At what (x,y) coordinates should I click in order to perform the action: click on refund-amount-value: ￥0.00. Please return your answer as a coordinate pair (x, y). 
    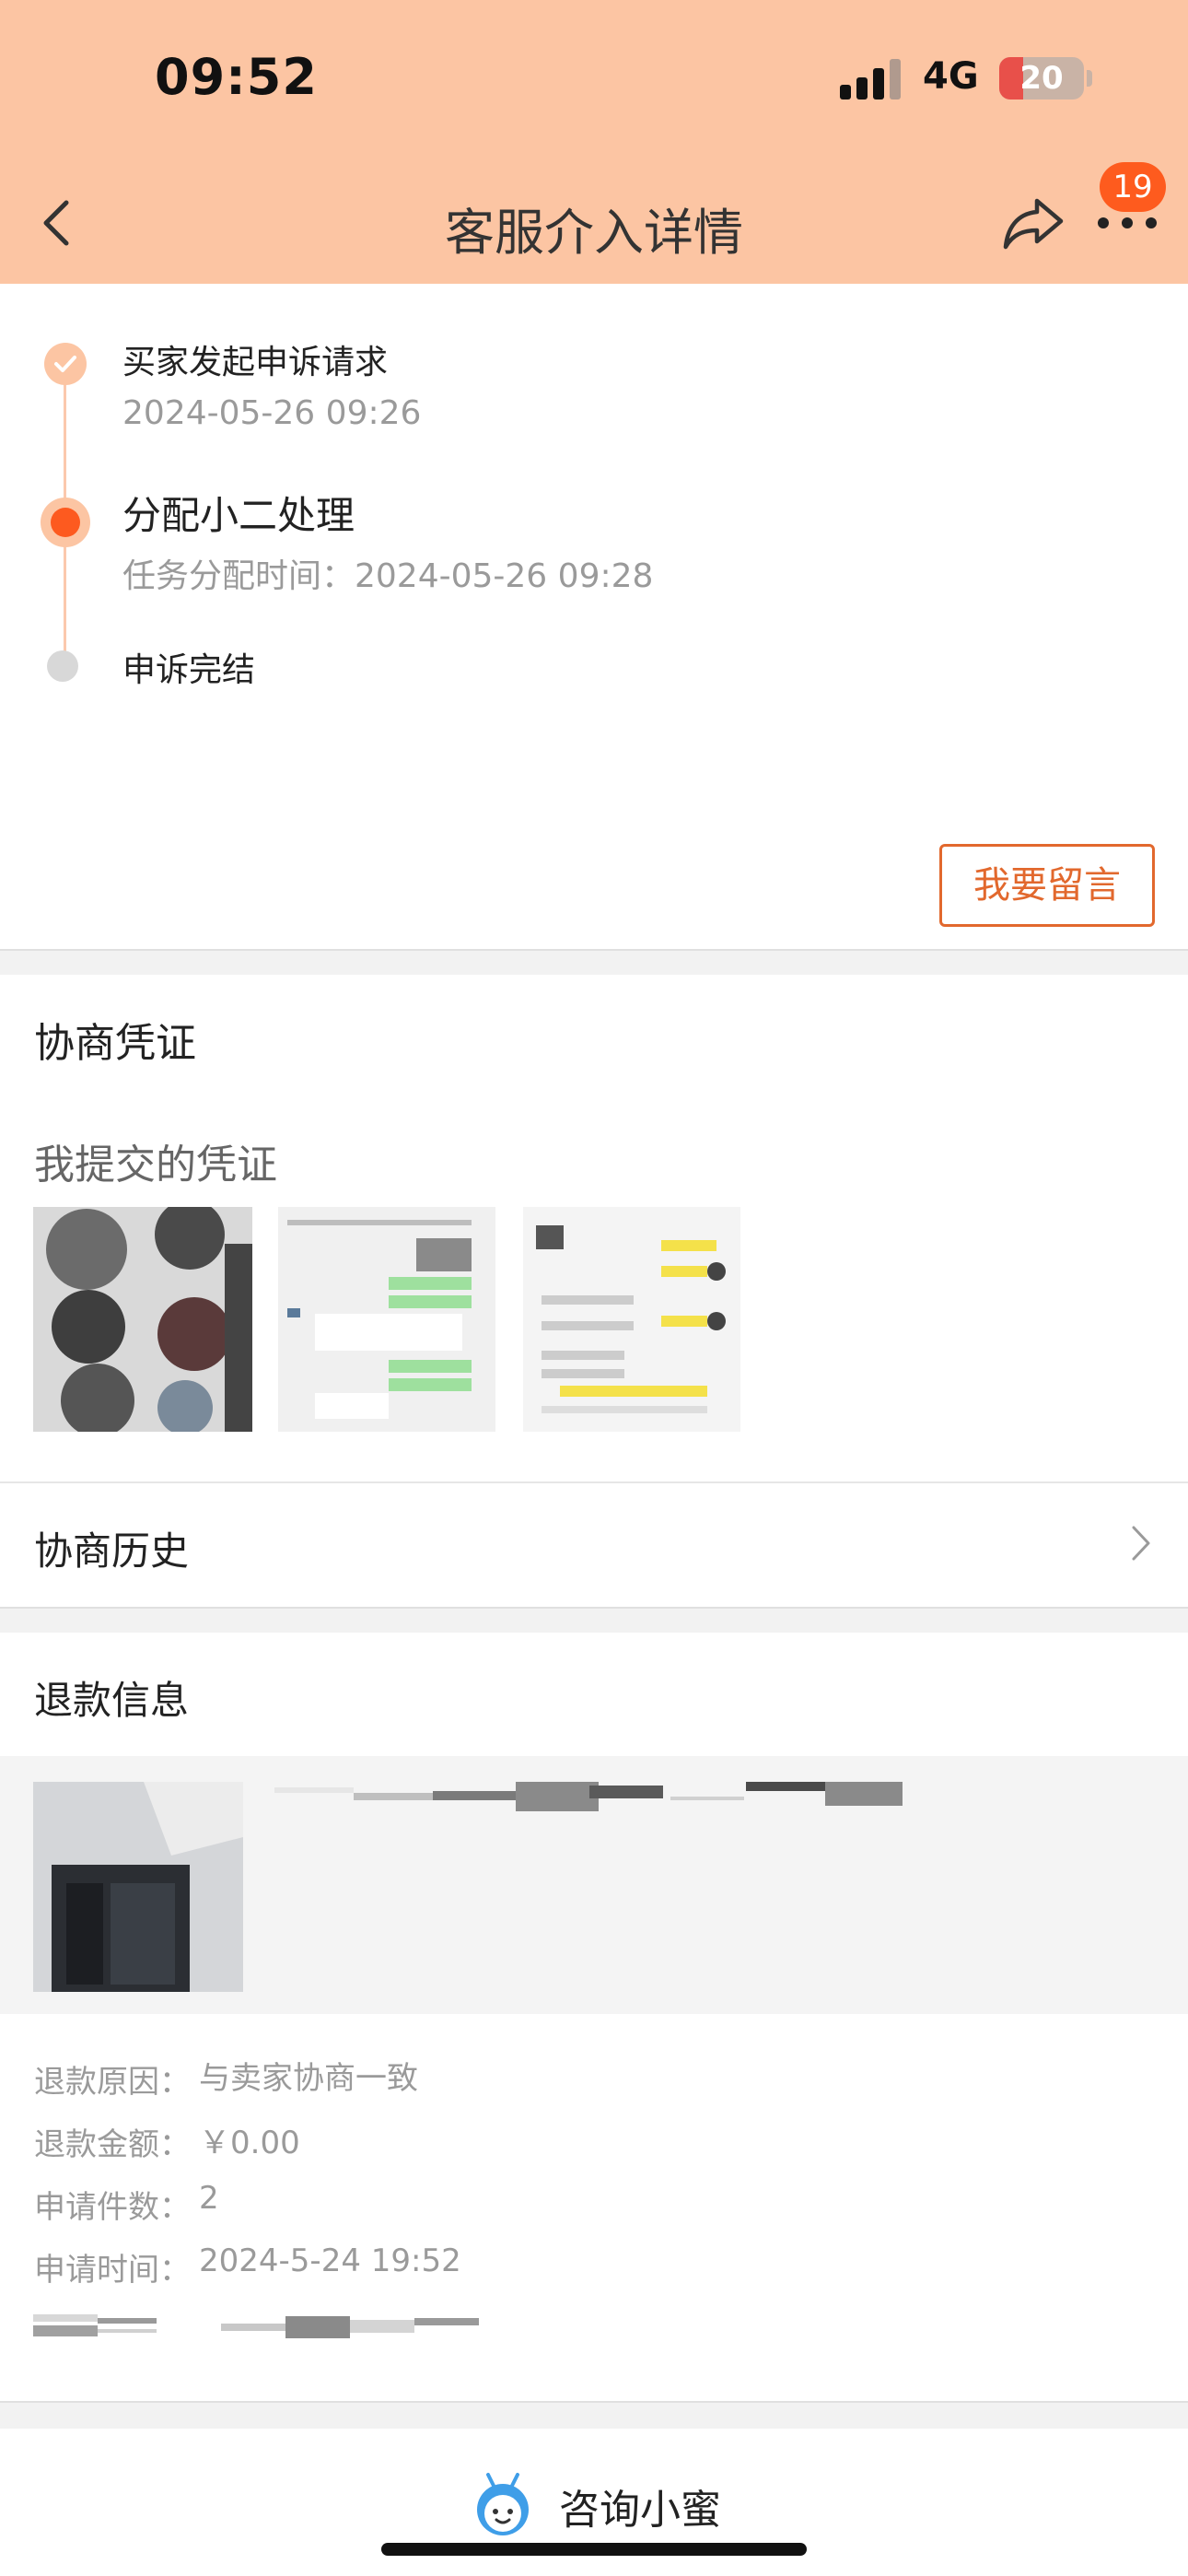
    Looking at the image, I should click on (249, 2143).